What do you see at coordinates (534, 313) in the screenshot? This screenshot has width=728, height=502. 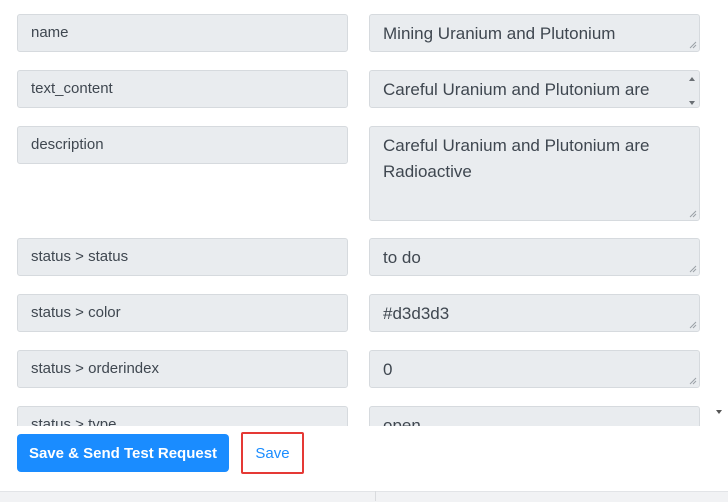 I see `field-value-input: #d3d3d3` at bounding box center [534, 313].